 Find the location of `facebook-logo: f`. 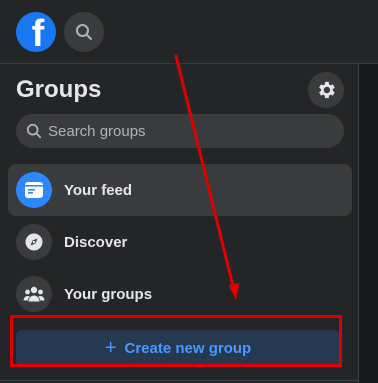

facebook-logo: f is located at coordinates (36, 32).